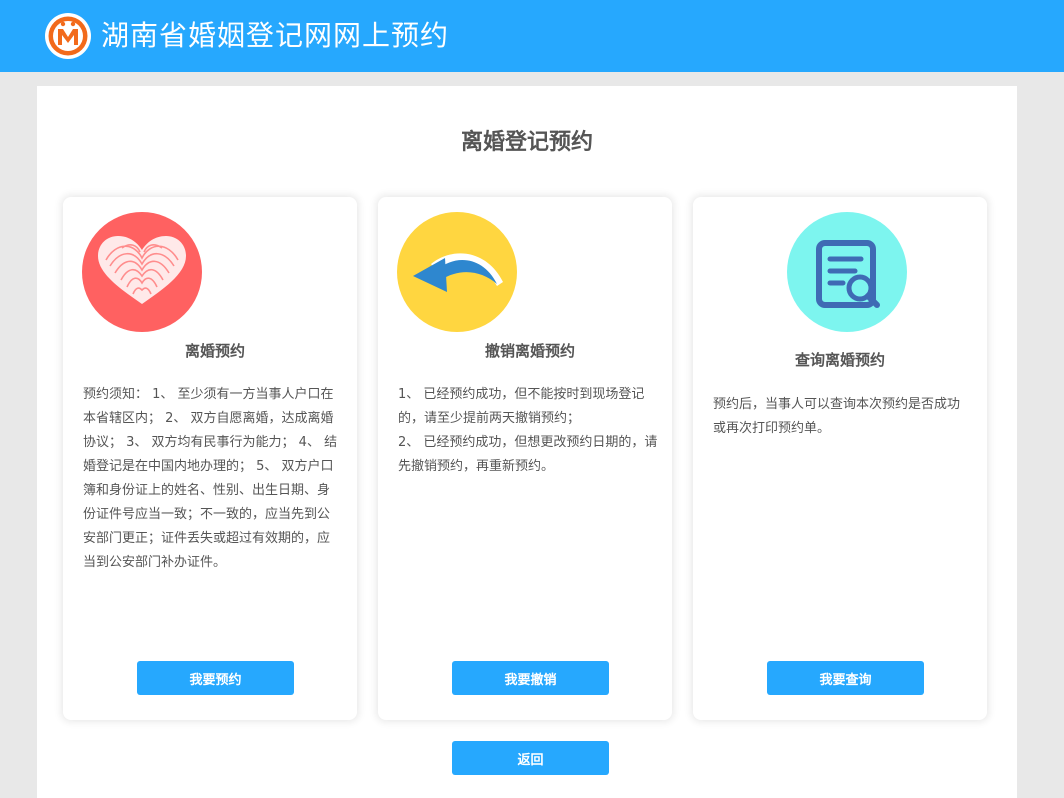 The width and height of the screenshot is (1064, 798). Describe the element at coordinates (68, 36) in the screenshot. I see `marriage-registry-logo-icon` at that location.